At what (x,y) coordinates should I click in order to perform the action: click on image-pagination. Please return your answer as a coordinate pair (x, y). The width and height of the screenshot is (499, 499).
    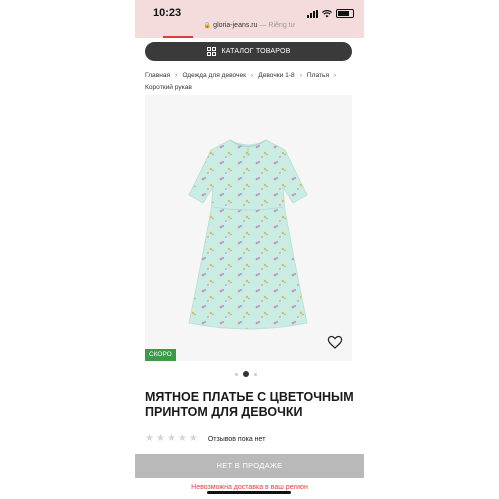
    Looking at the image, I should click on (246, 374).